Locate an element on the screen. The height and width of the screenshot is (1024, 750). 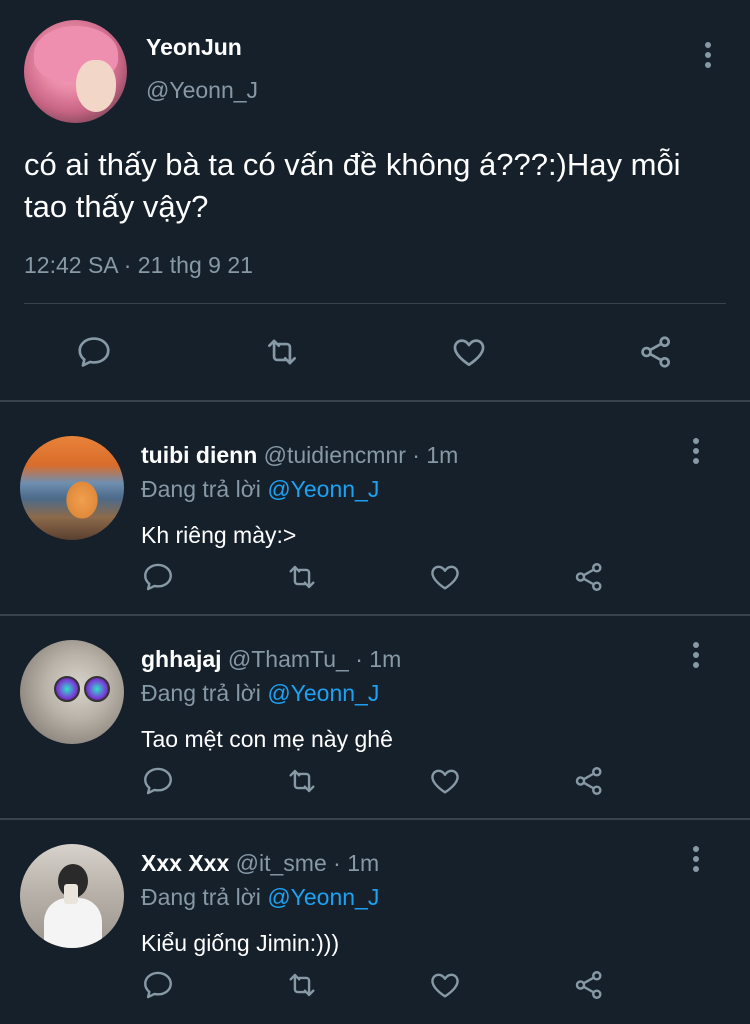
avatar-body is located at coordinates (73, 923).